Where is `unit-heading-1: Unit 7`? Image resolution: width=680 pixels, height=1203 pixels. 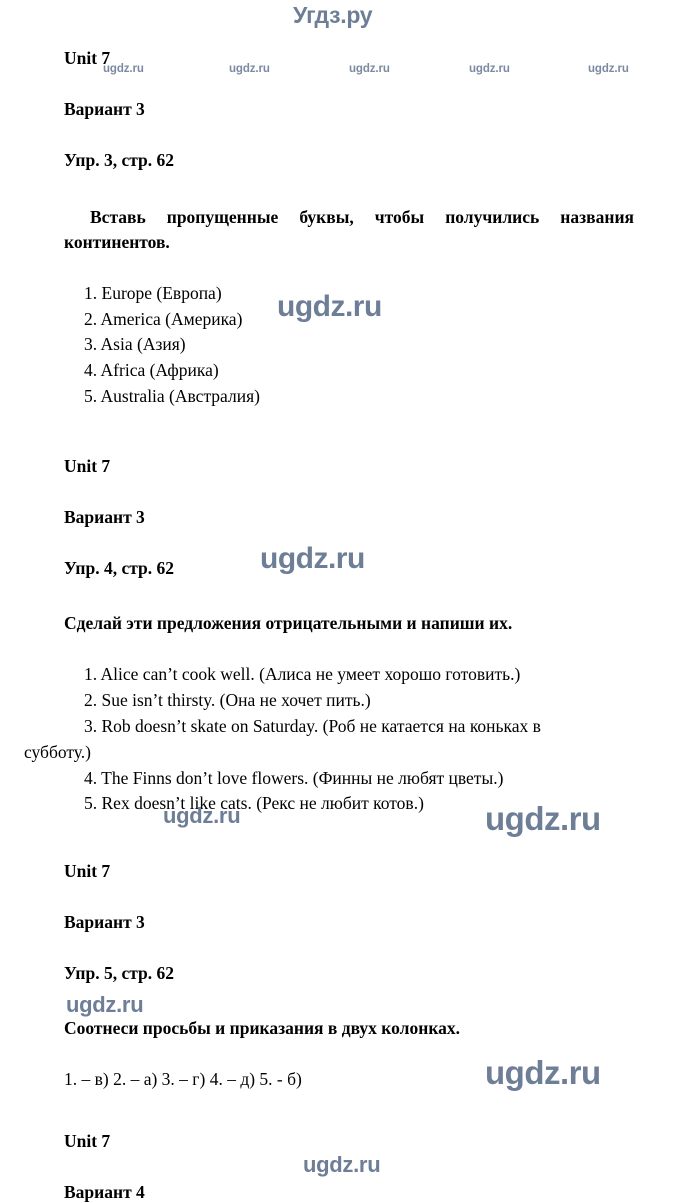 unit-heading-1: Unit 7 is located at coordinates (87, 58).